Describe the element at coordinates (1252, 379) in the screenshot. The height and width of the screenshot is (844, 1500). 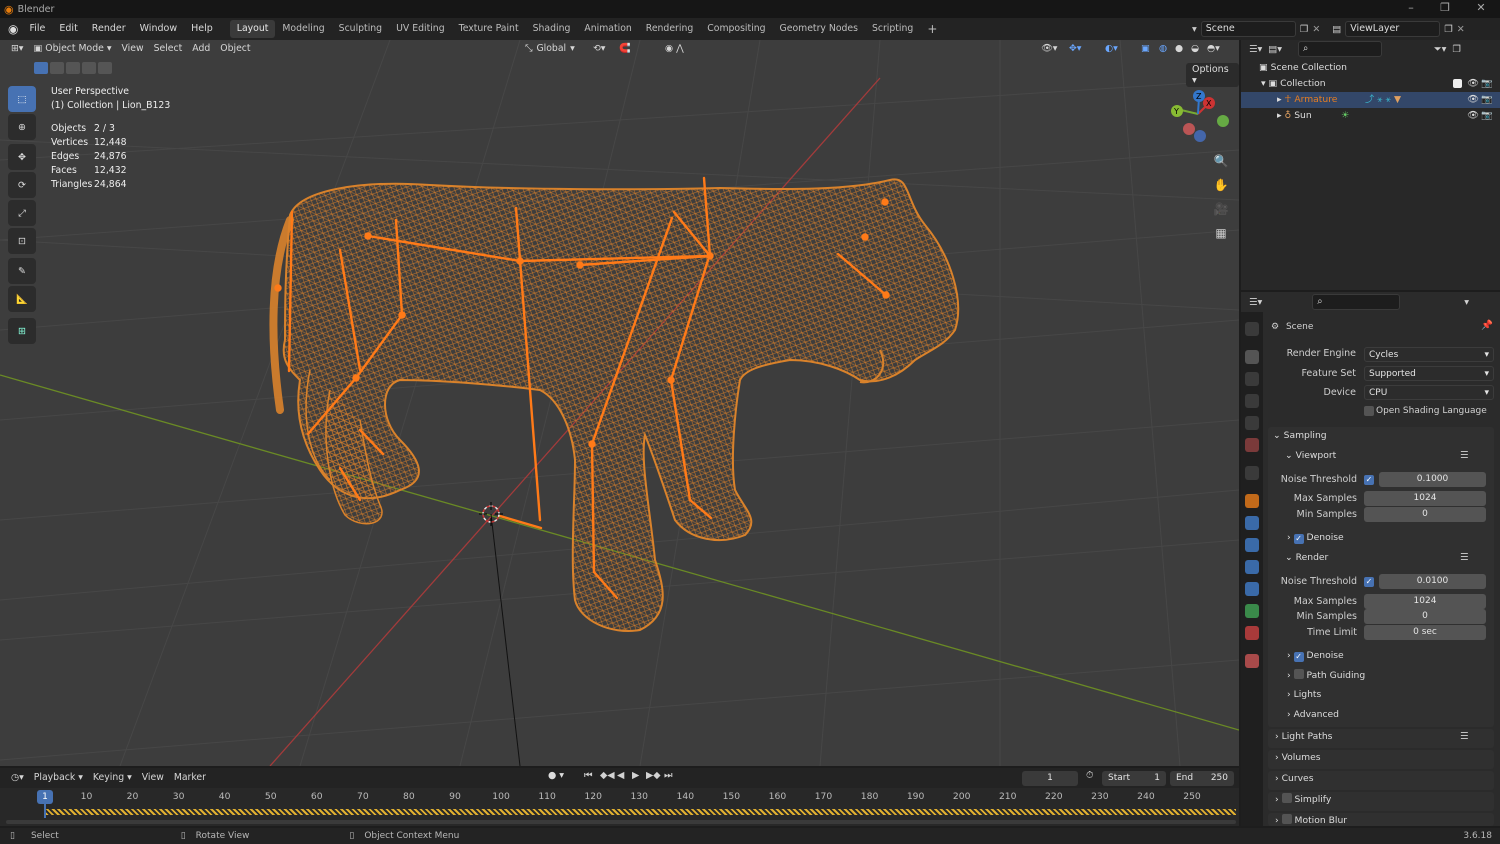
I see `output-tab-icon` at that location.